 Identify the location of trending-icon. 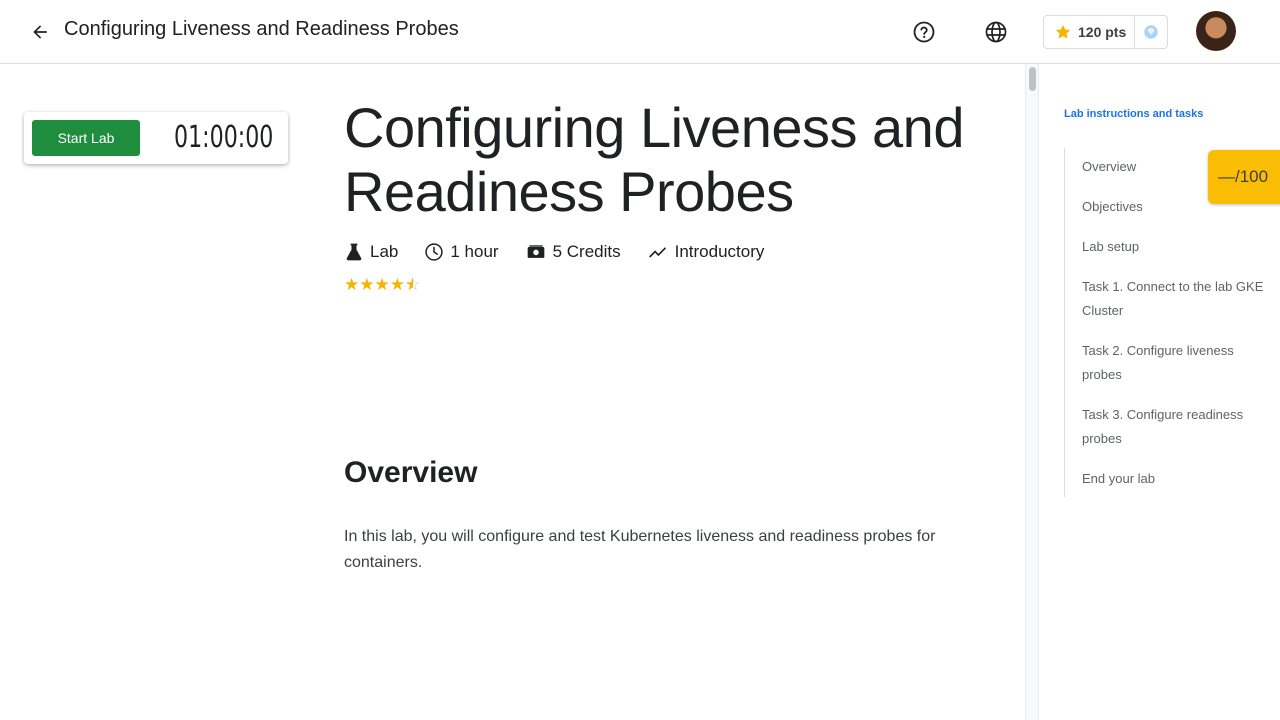
(657, 252).